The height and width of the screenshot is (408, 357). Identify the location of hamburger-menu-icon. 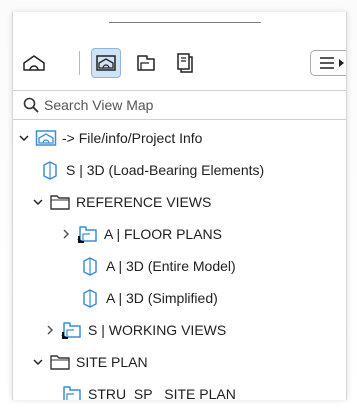
(331, 63).